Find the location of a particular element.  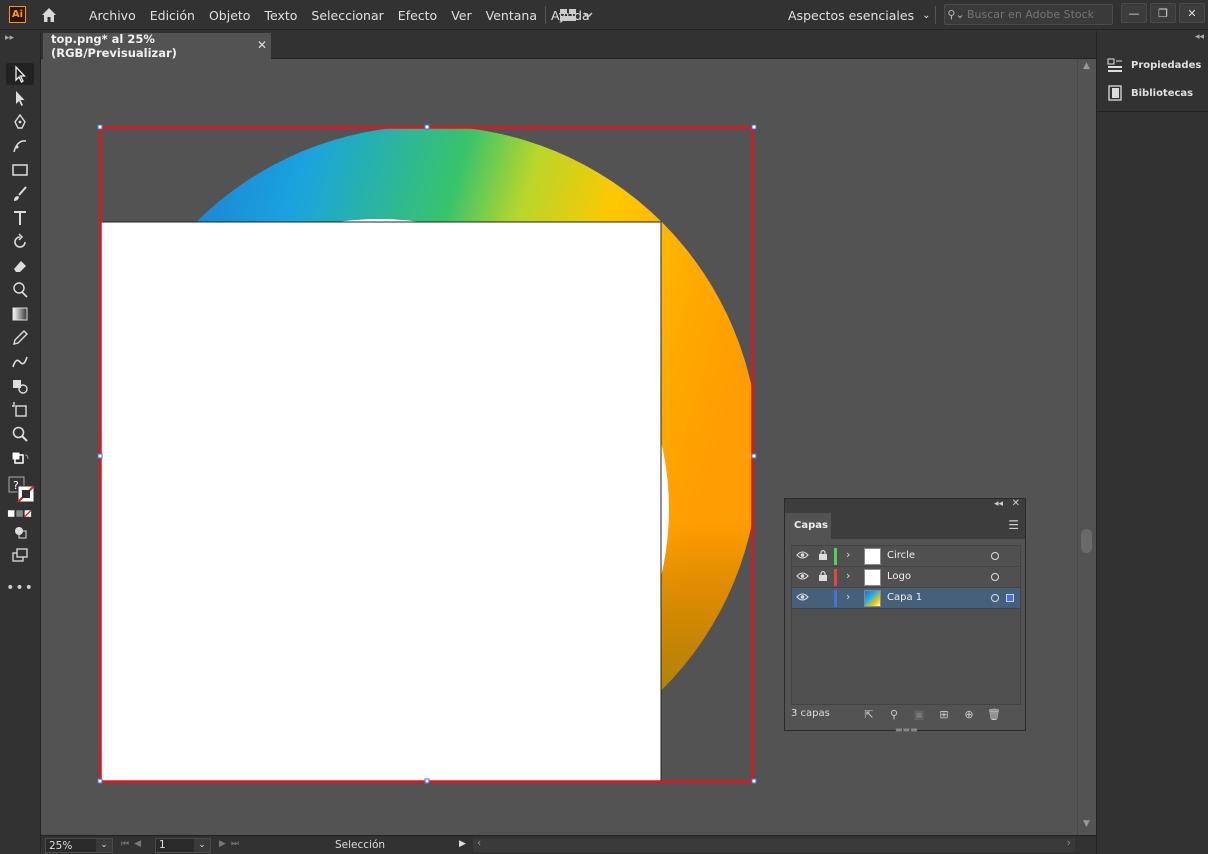

trash-icon: 🗑 is located at coordinates (994, 714).